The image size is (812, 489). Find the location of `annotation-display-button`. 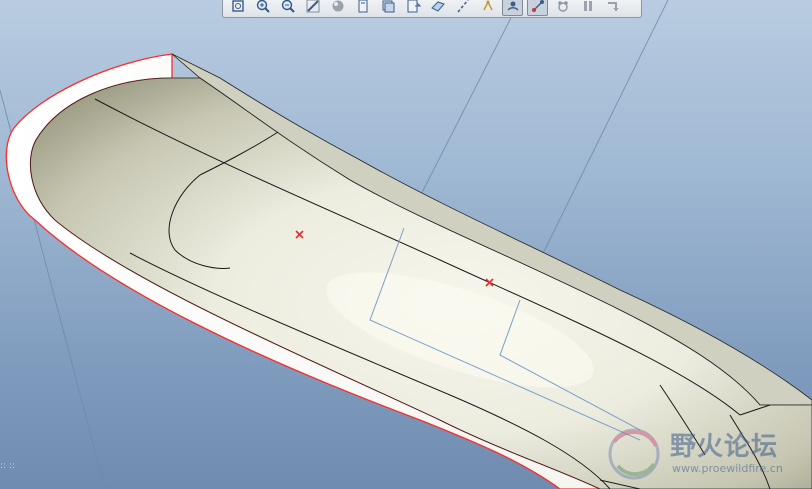

annotation-display-button is located at coordinates (537, 8).